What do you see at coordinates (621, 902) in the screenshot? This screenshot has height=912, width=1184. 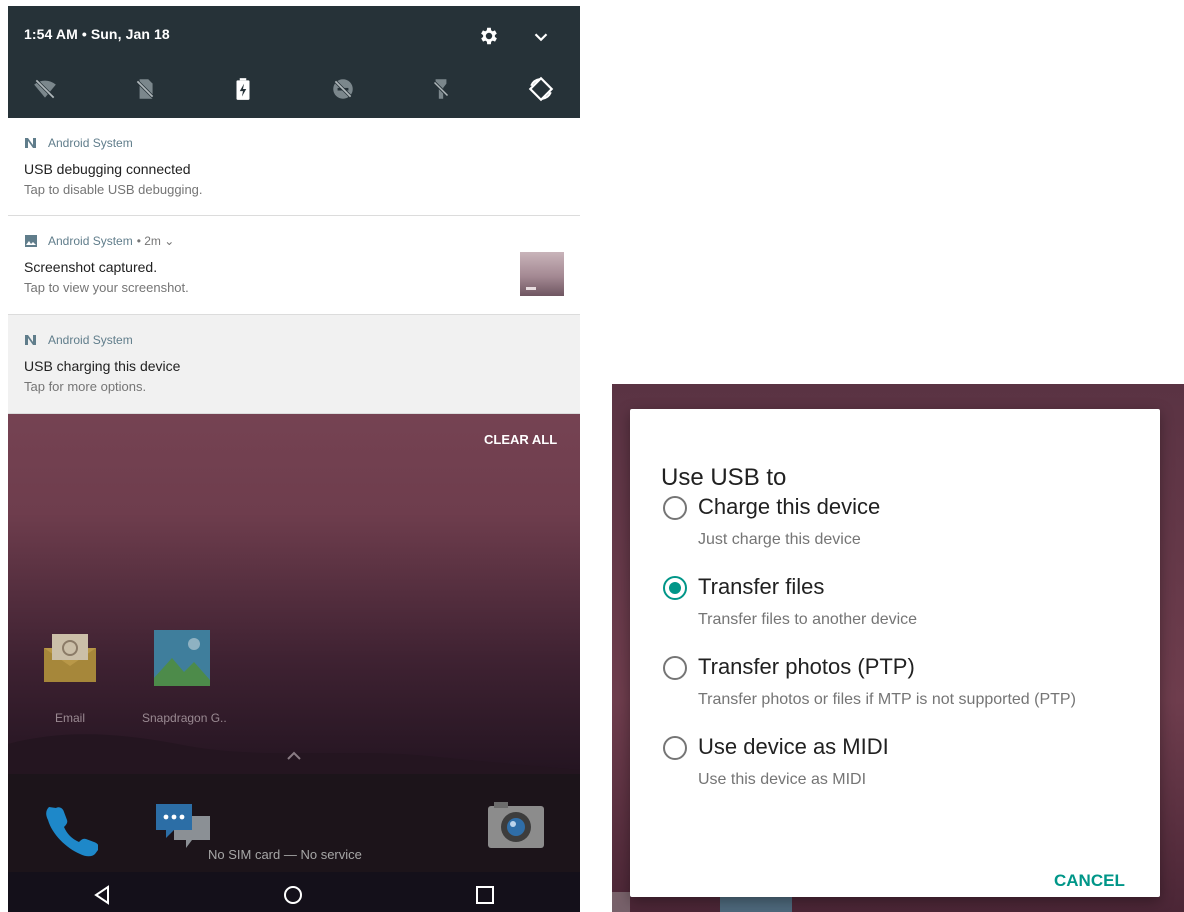 I see `background-app-icon` at bounding box center [621, 902].